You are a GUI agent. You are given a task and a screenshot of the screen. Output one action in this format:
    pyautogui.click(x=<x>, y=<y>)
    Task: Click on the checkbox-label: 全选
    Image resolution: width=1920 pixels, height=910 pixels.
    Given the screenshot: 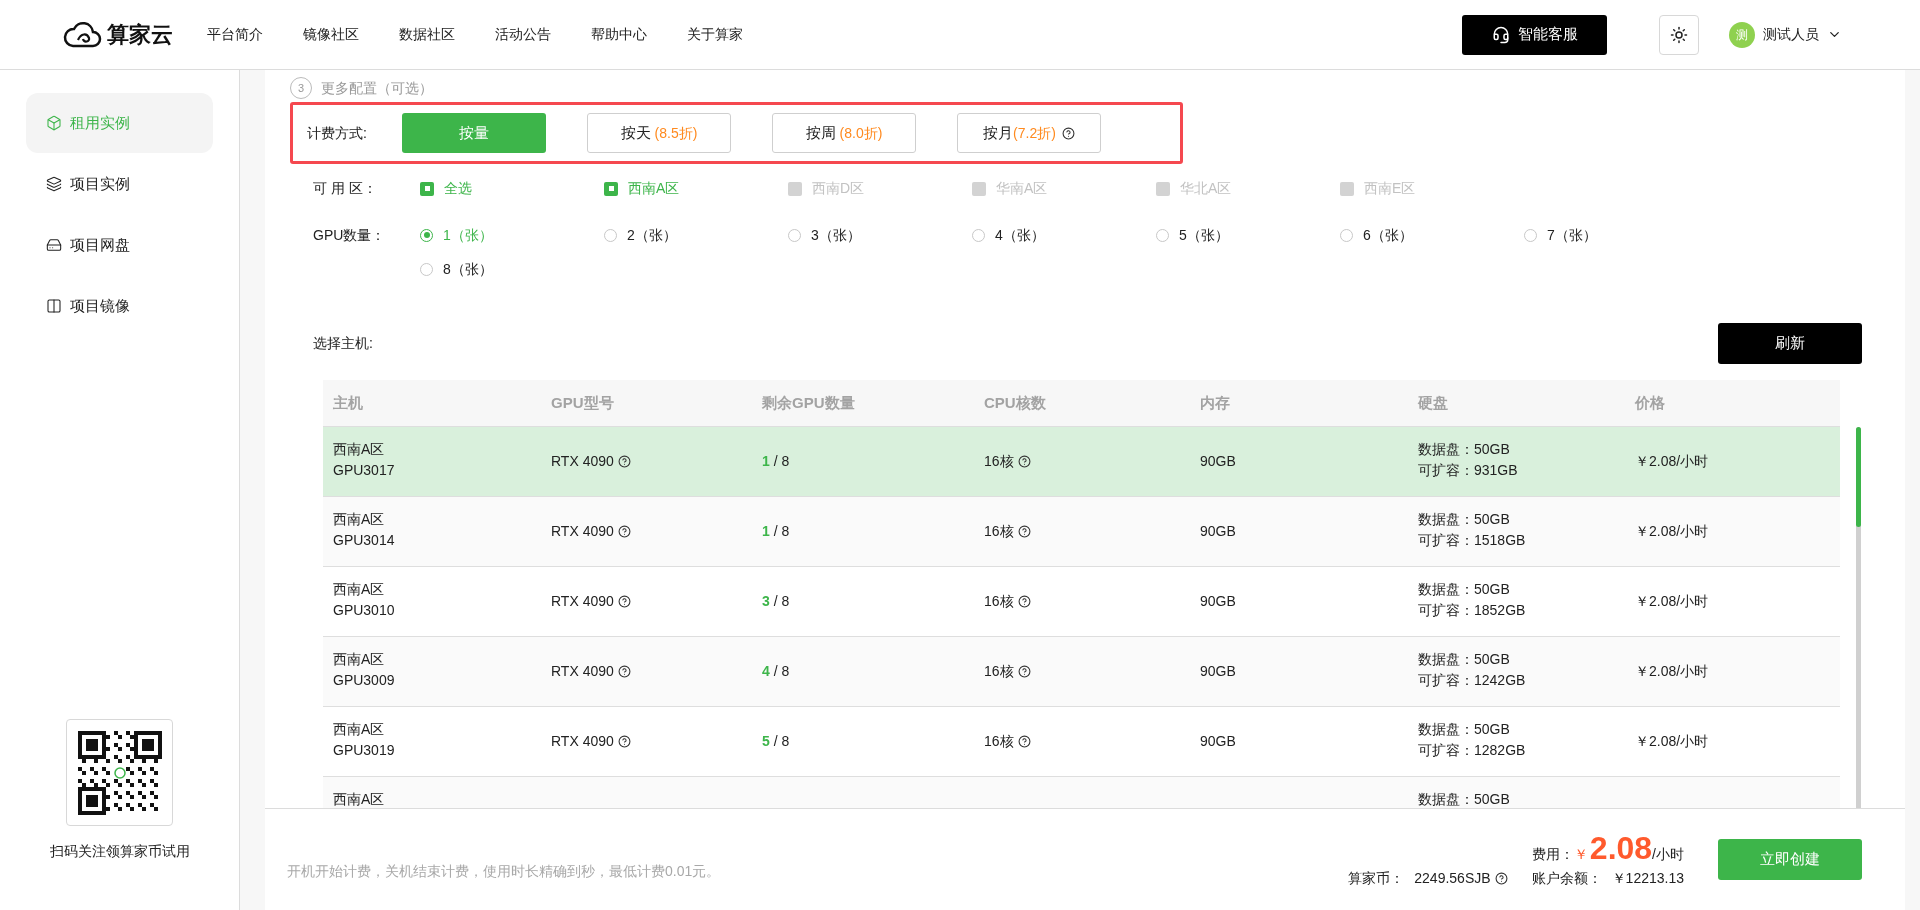 What is the action you would take?
    pyautogui.click(x=458, y=188)
    